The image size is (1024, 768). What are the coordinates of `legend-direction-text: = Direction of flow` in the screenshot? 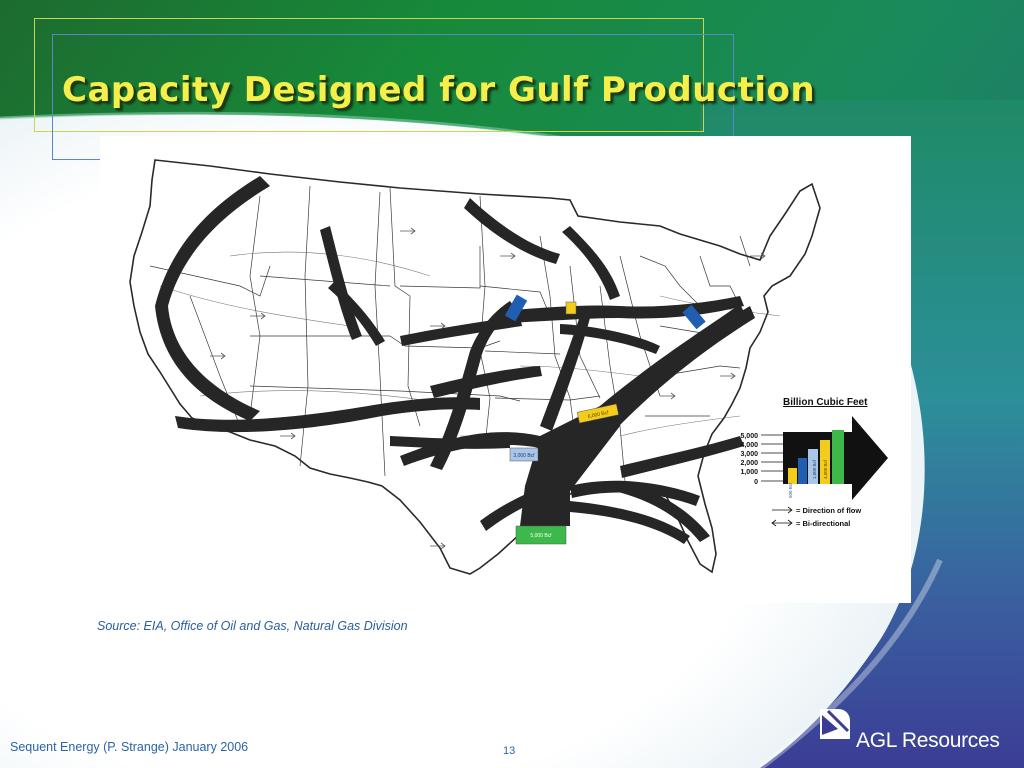 It's located at (828, 510).